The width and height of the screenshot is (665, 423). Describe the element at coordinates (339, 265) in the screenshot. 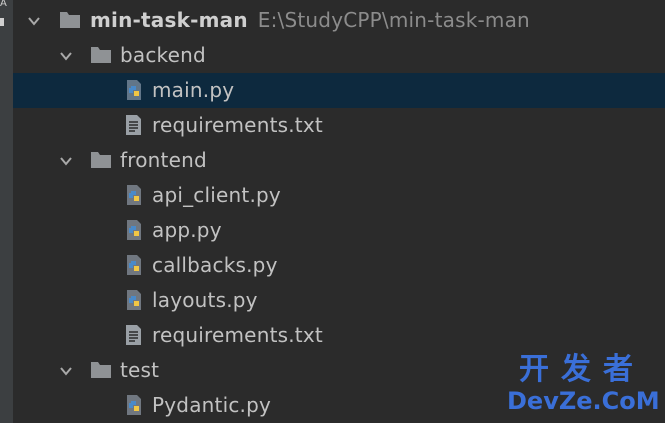

I see `tree-row-file-callbacks-py: callbacks.py` at that location.